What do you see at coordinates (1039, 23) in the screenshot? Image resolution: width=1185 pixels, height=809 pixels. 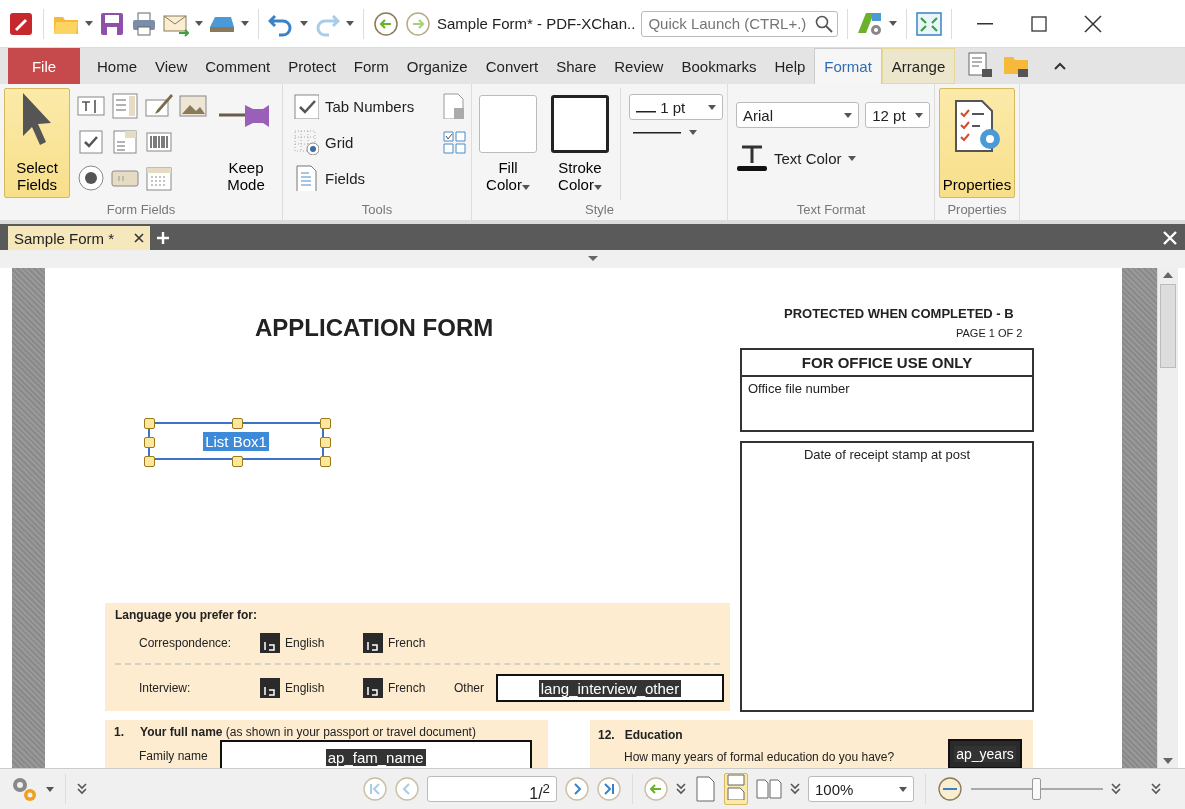 I see `maximize-icon` at bounding box center [1039, 23].